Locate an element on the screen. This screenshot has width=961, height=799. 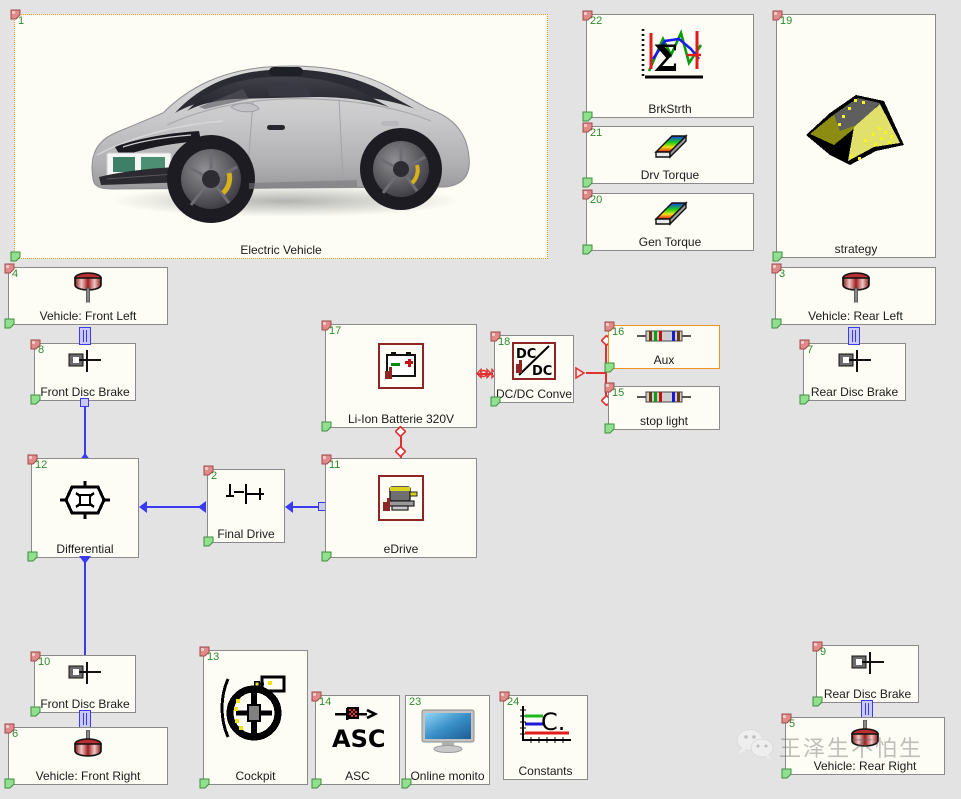
differential-icon is located at coordinates (85, 500).